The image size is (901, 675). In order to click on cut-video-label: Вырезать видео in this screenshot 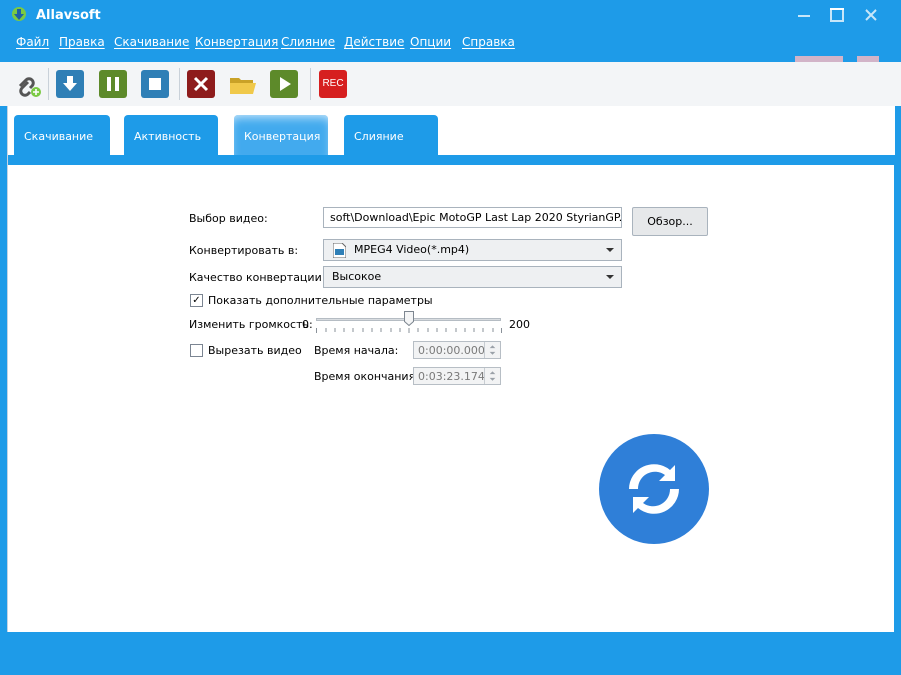, I will do `click(255, 350)`.